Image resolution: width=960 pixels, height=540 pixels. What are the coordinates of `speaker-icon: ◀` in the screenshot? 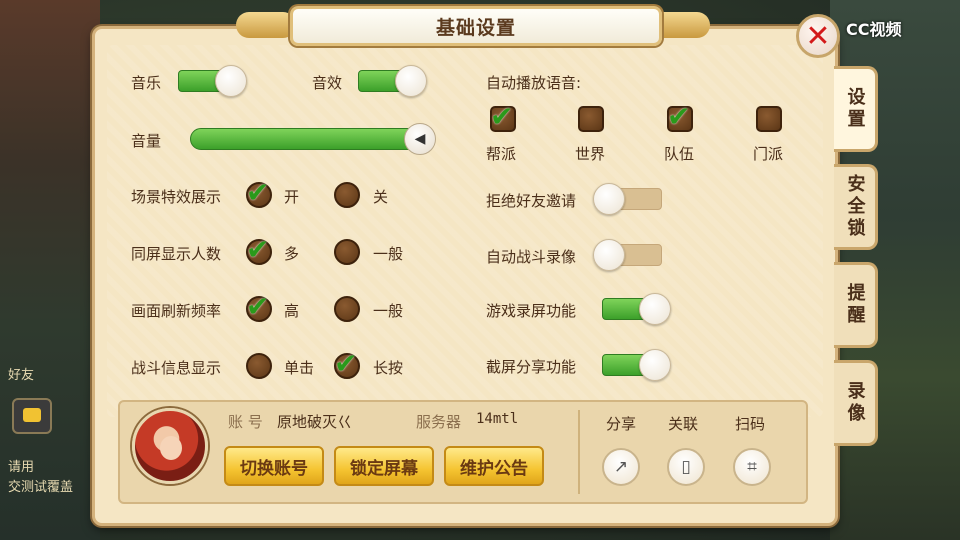 It's located at (420, 139).